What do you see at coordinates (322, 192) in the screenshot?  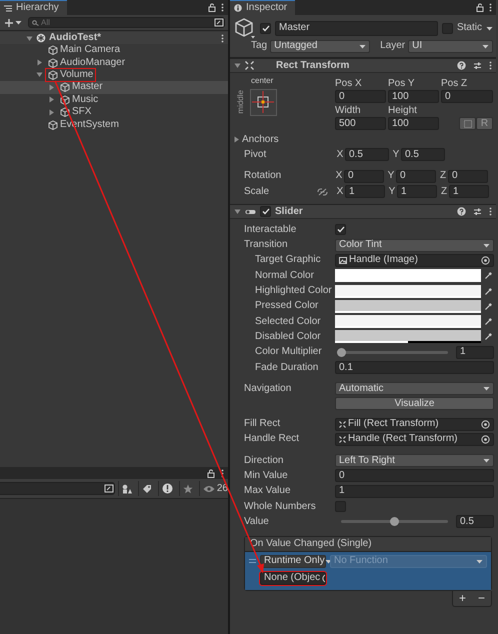 I see `link-icon` at bounding box center [322, 192].